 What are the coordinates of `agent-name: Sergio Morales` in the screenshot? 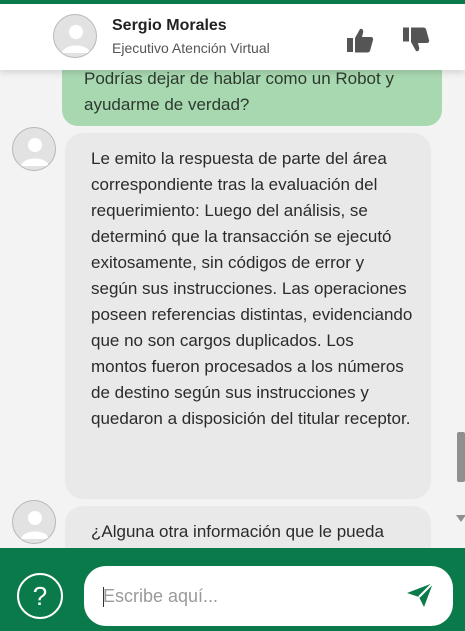 It's located at (169, 25).